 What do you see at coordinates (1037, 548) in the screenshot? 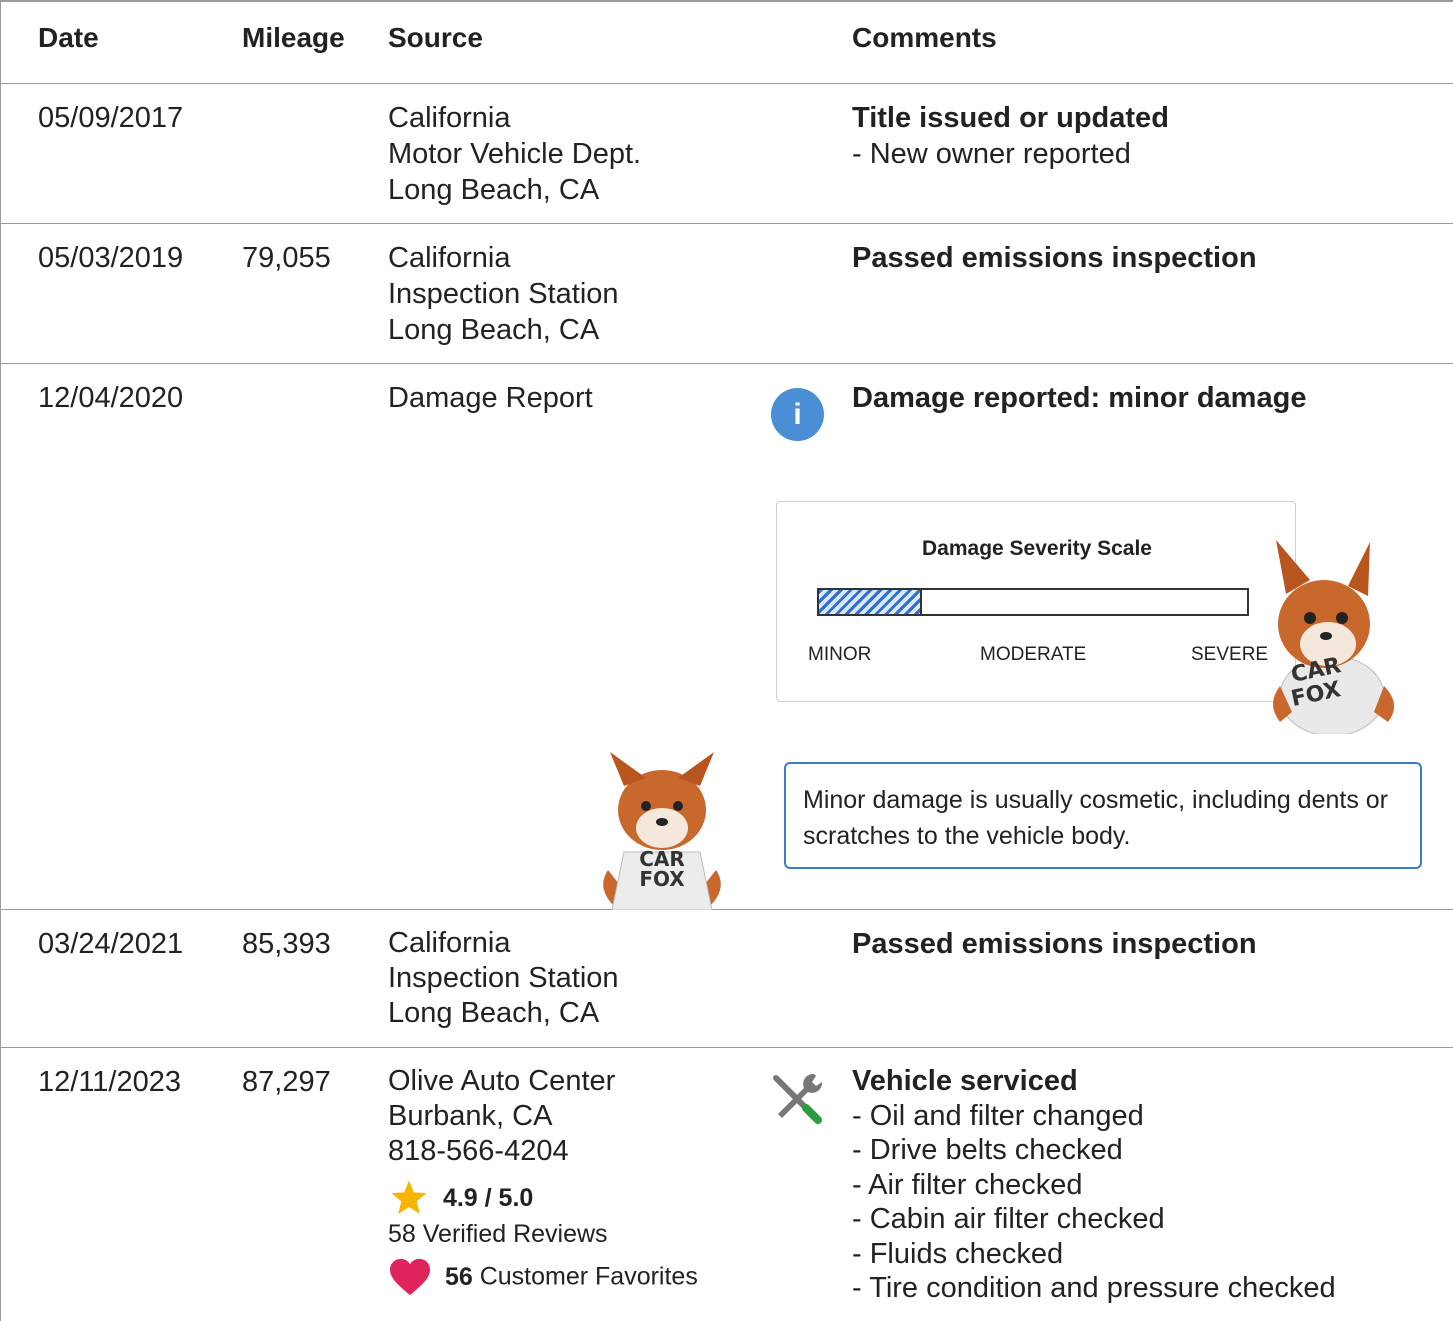
I see `severity-scale-title: Damage Severity Scale` at bounding box center [1037, 548].